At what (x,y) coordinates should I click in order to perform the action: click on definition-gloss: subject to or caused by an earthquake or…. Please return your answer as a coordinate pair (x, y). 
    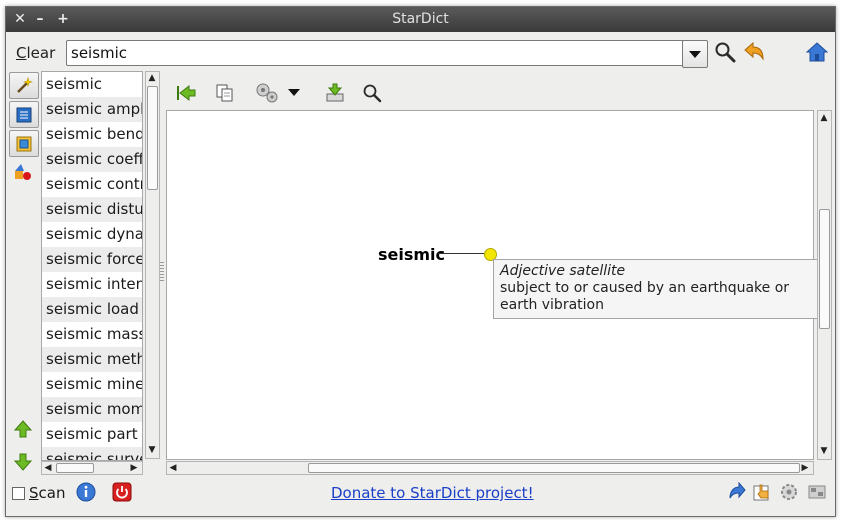
    Looking at the image, I should click on (645, 296).